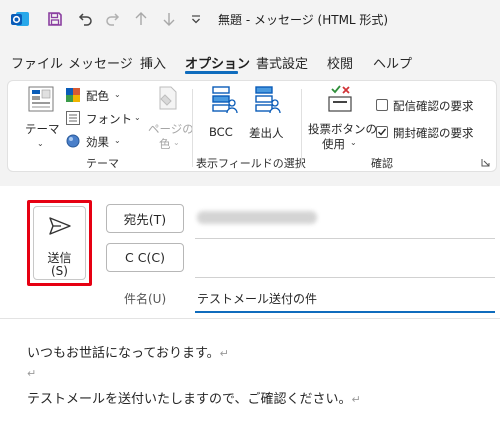 The width and height of the screenshot is (500, 432). I want to click on tab-insert: 挿入, so click(153, 62).